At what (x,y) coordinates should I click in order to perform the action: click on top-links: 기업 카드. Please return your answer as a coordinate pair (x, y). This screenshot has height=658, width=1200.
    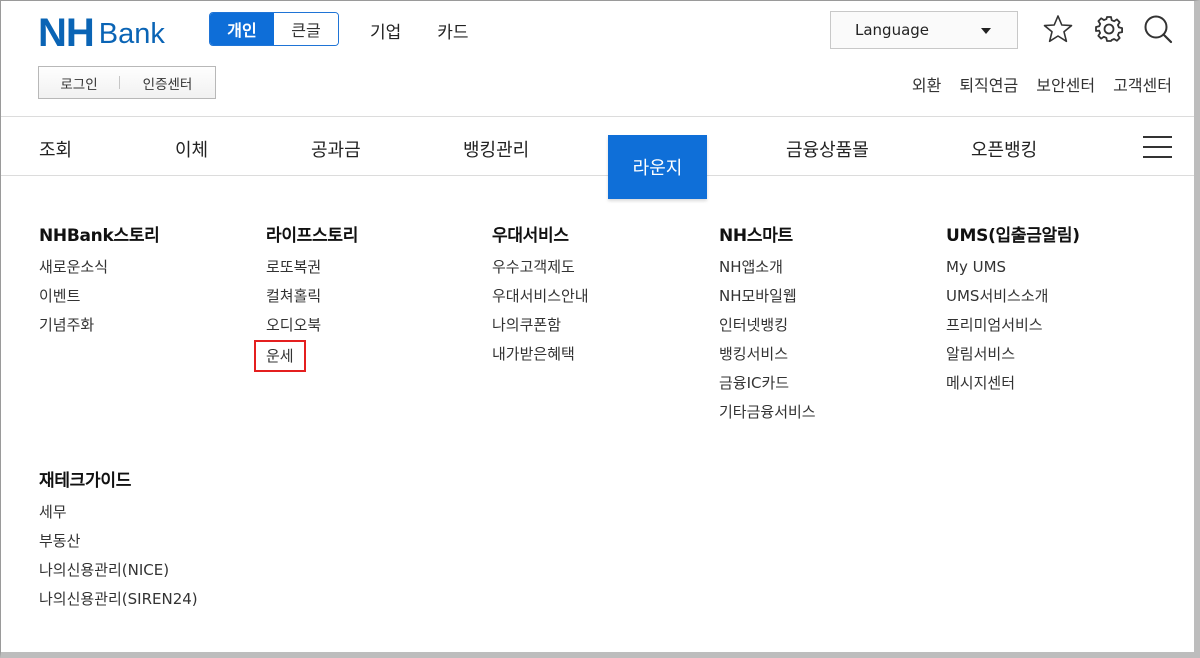
    Looking at the image, I should click on (419, 30).